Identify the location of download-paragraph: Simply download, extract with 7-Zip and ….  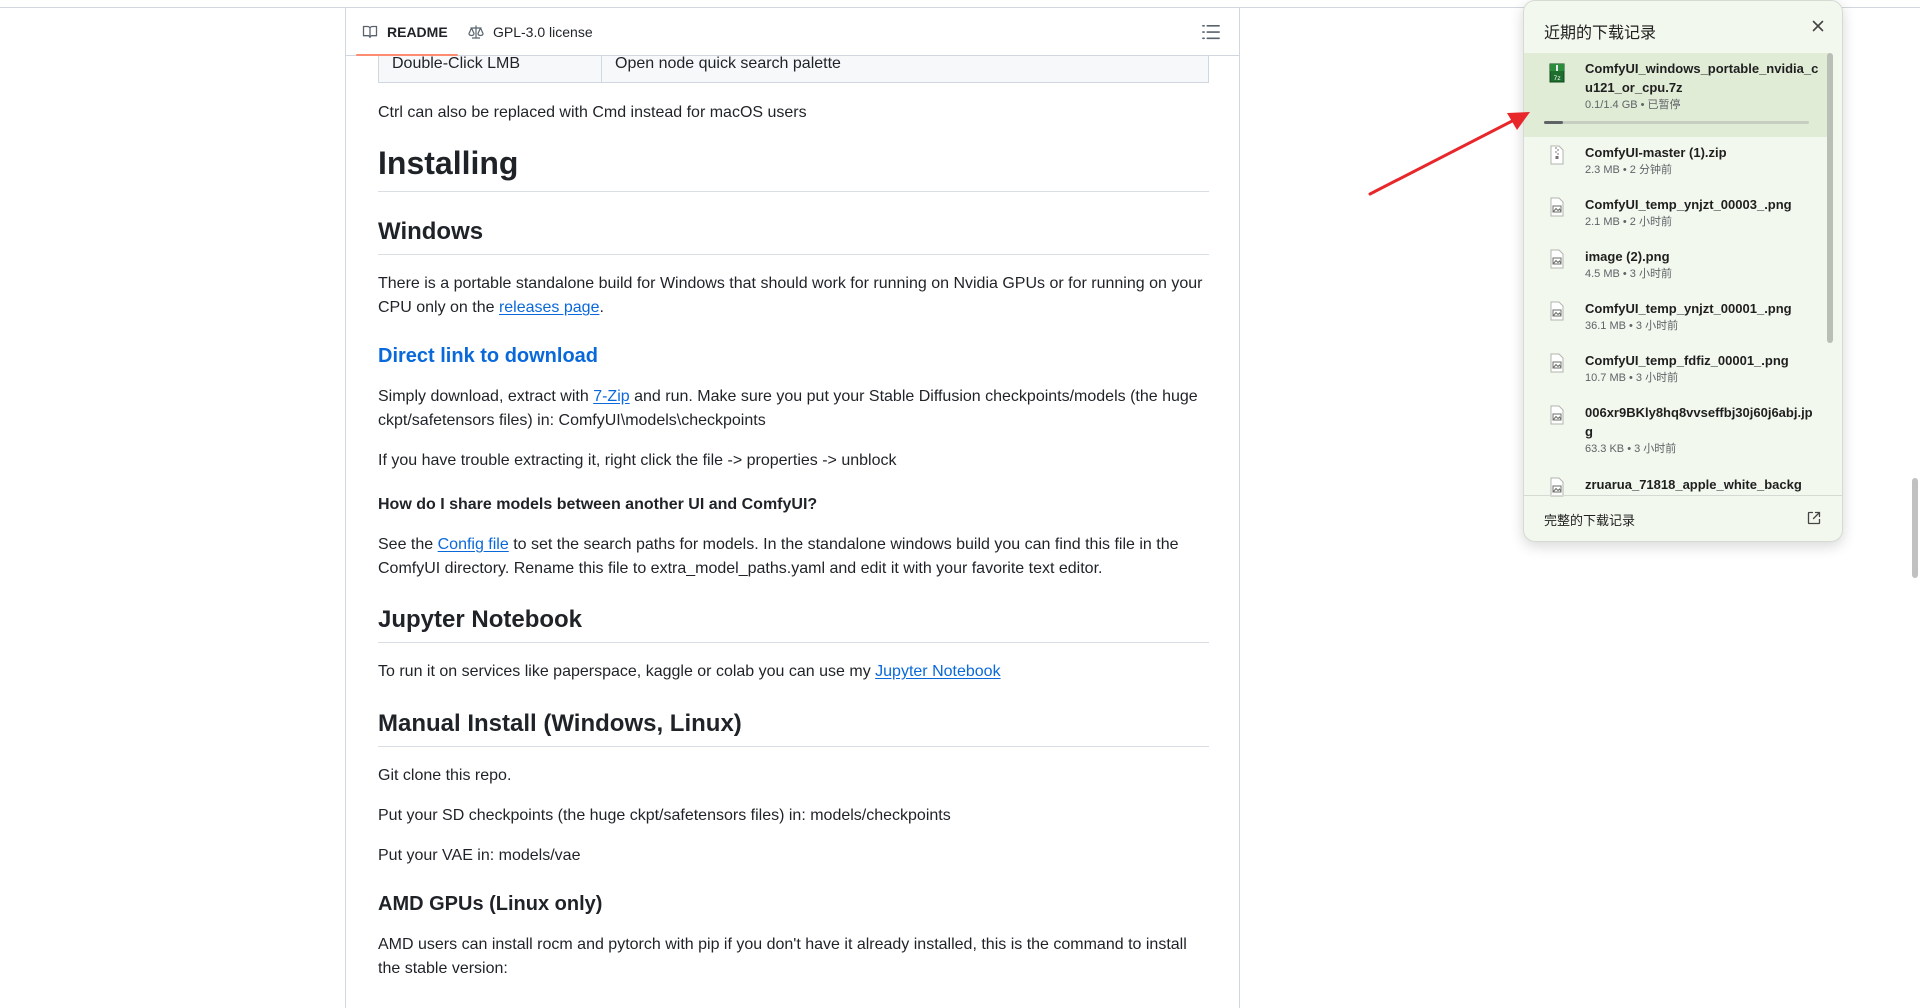
(793, 409).